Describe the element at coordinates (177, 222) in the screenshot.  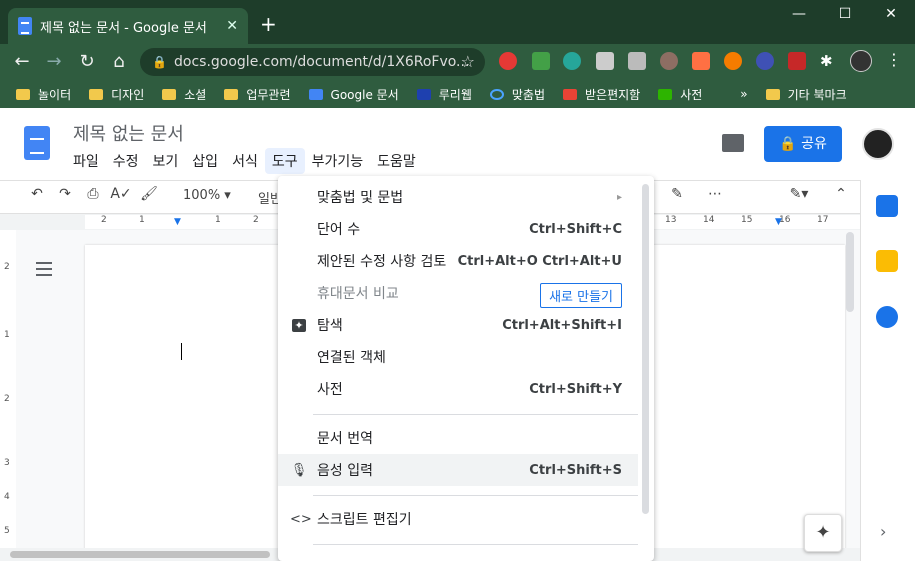
I see `left-indent-marker: ▼` at that location.